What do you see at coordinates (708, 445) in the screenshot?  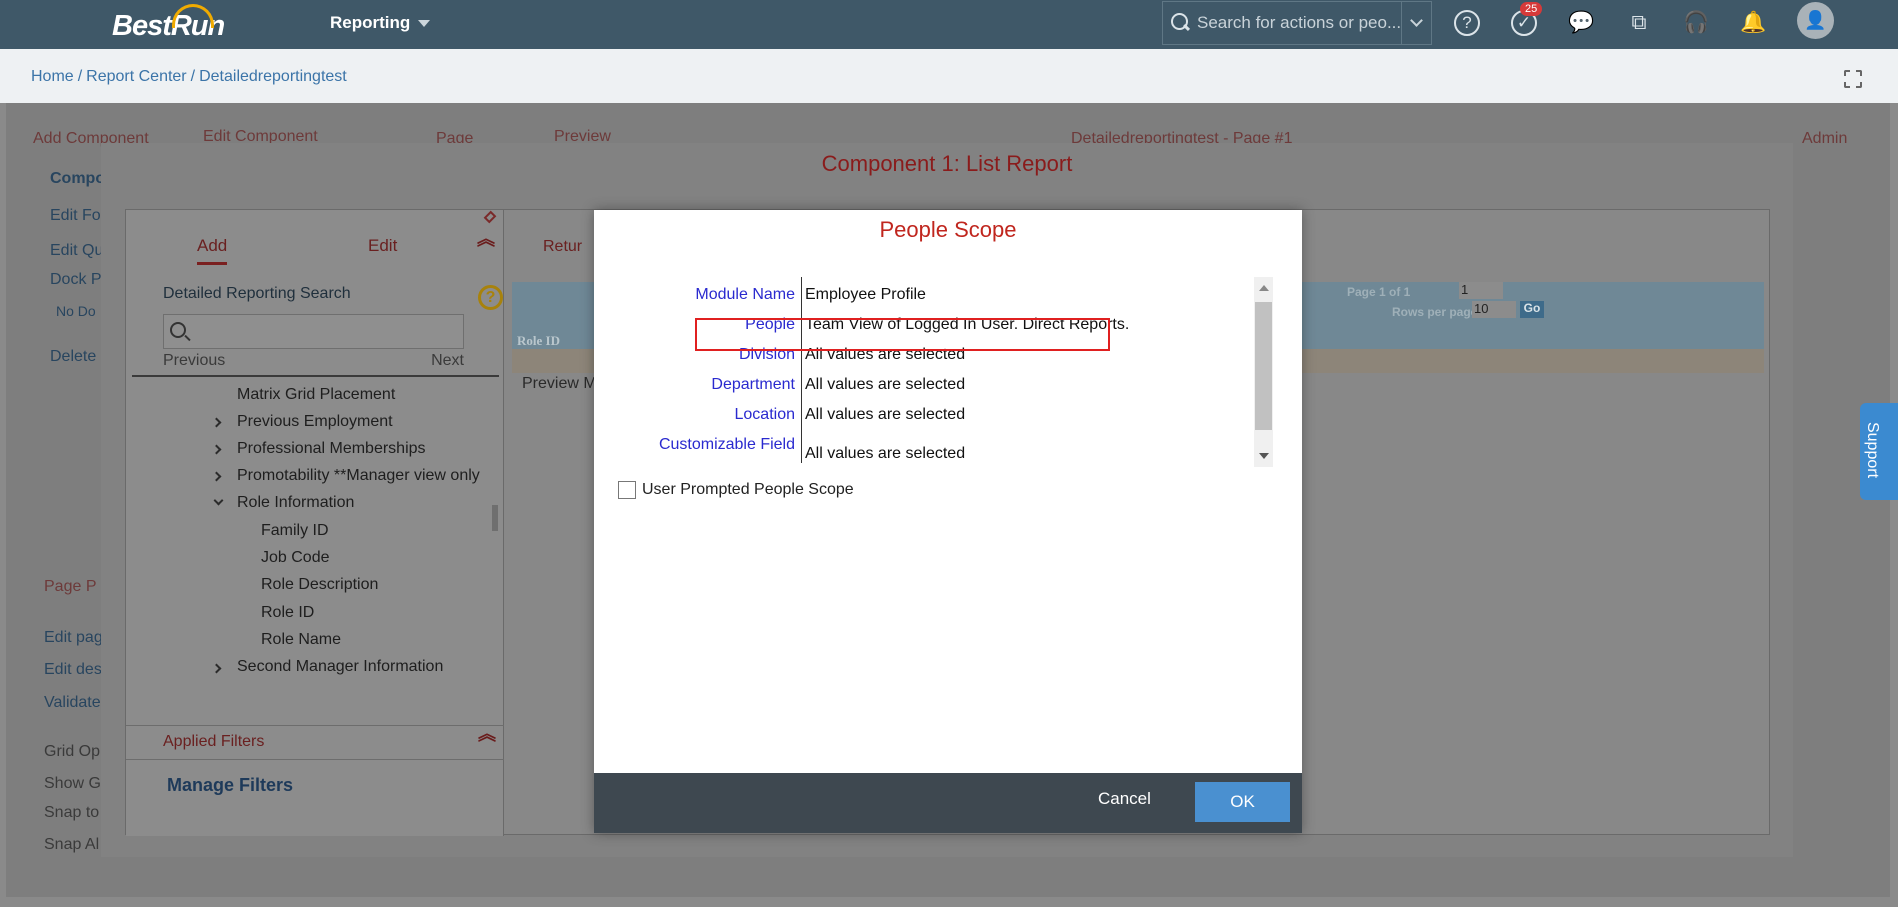 I see `customizable-field-label: Customizable Field` at bounding box center [708, 445].